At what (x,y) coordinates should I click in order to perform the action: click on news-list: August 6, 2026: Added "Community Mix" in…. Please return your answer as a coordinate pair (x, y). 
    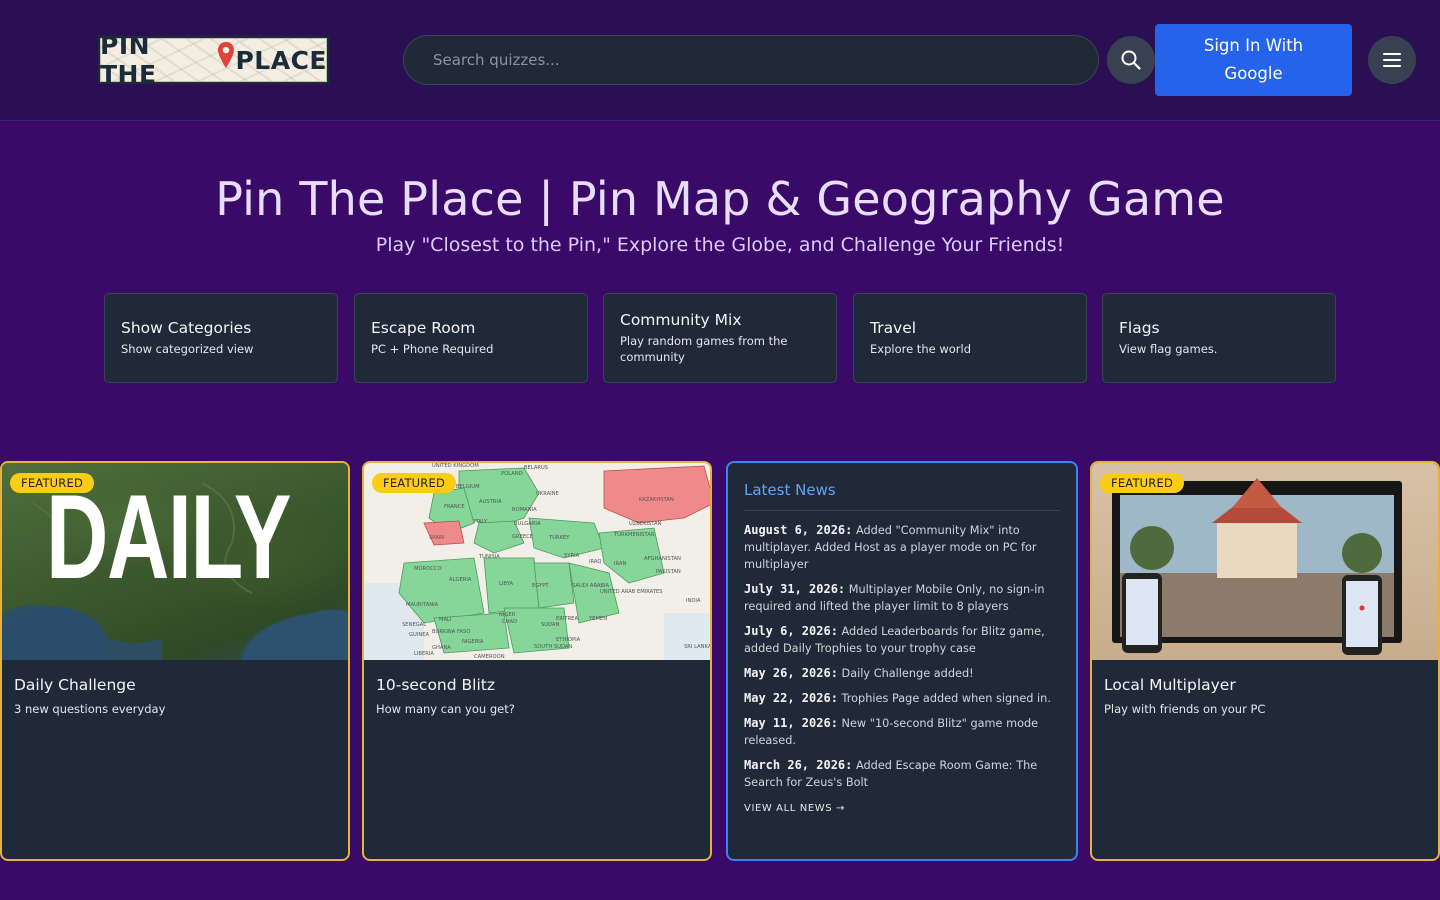
    Looking at the image, I should click on (902, 656).